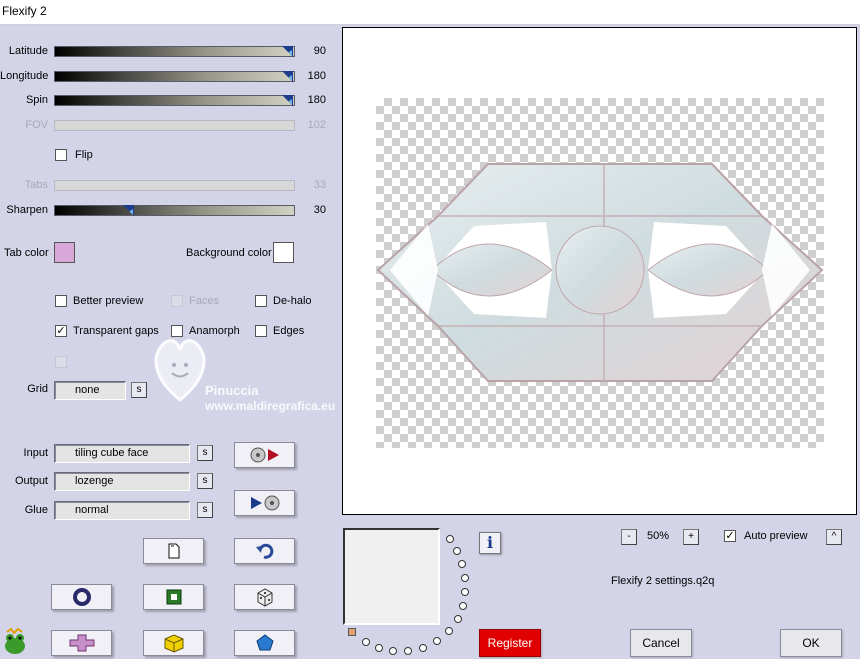  What do you see at coordinates (174, 100) in the screenshot?
I see `spin-slider` at bounding box center [174, 100].